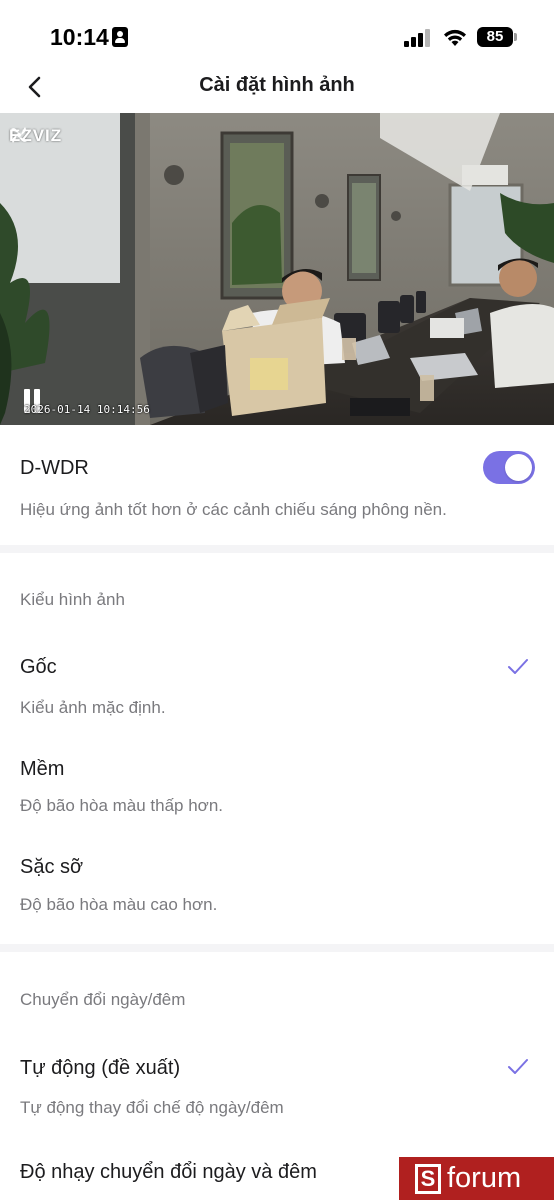  What do you see at coordinates (103, 999) in the screenshot?
I see `day-night-label: Chuyển đổi ngày/đêm` at bounding box center [103, 999].